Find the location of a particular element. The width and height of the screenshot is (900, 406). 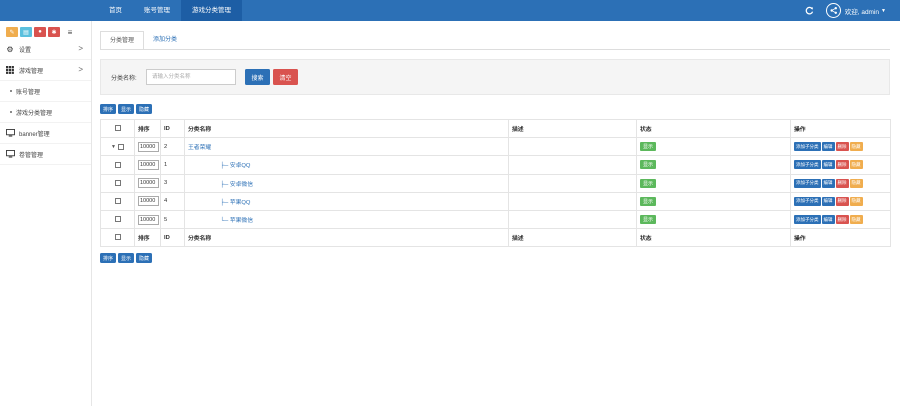

search-panel: 分类名称: 搜索 清空 is located at coordinates (495, 77).